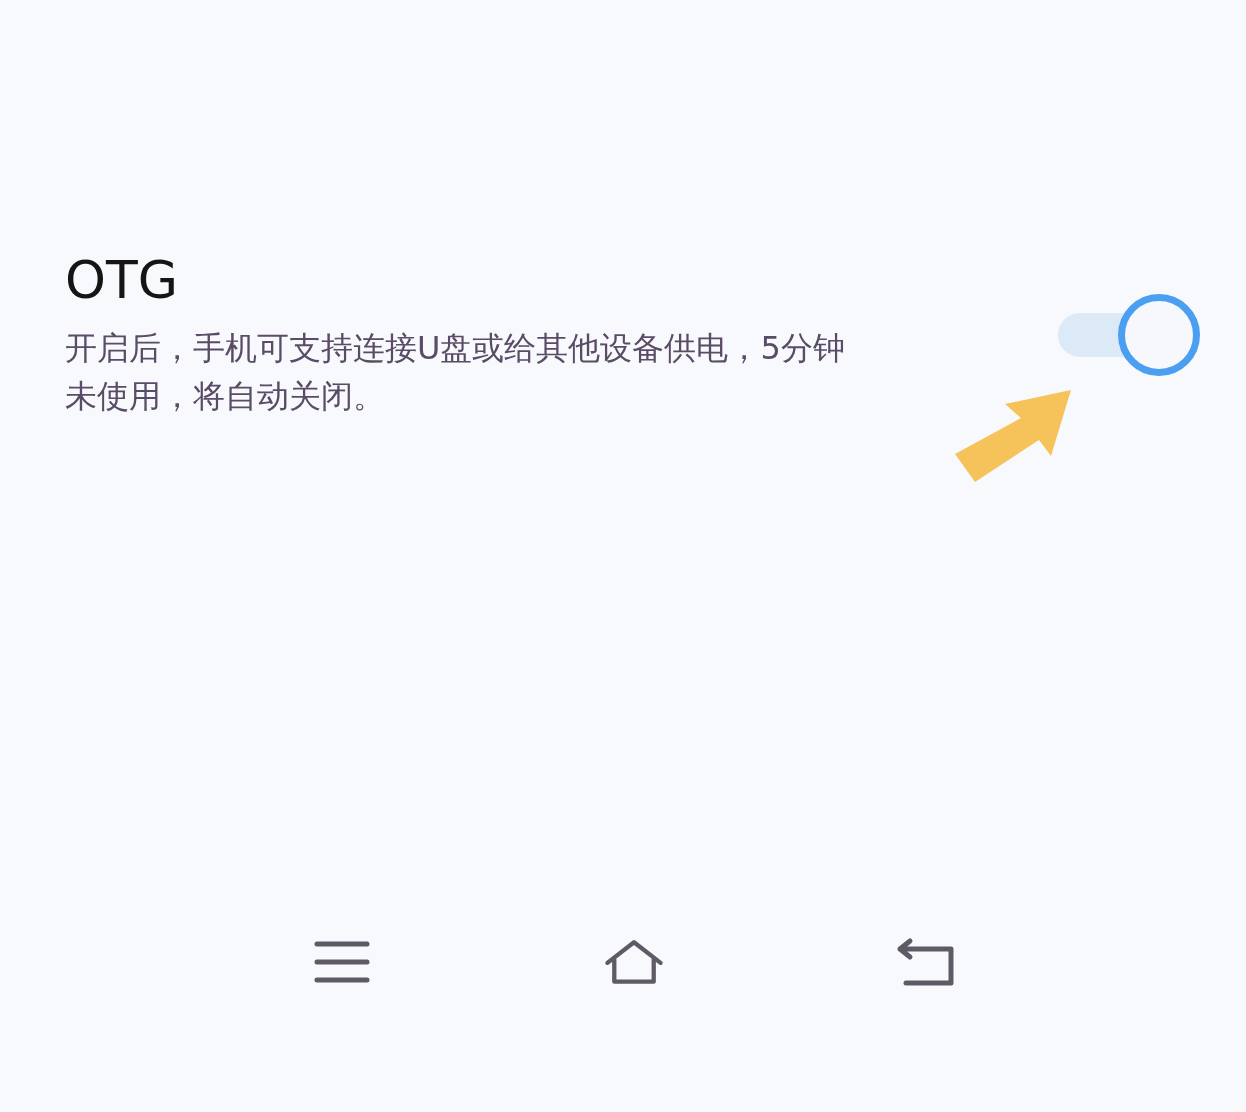 This screenshot has height=1112, width=1246. I want to click on setting-description: 开启后，手机可支持连接U盘或给其他设备供电，5分钟未使用，将自动关闭。, so click(455, 372).